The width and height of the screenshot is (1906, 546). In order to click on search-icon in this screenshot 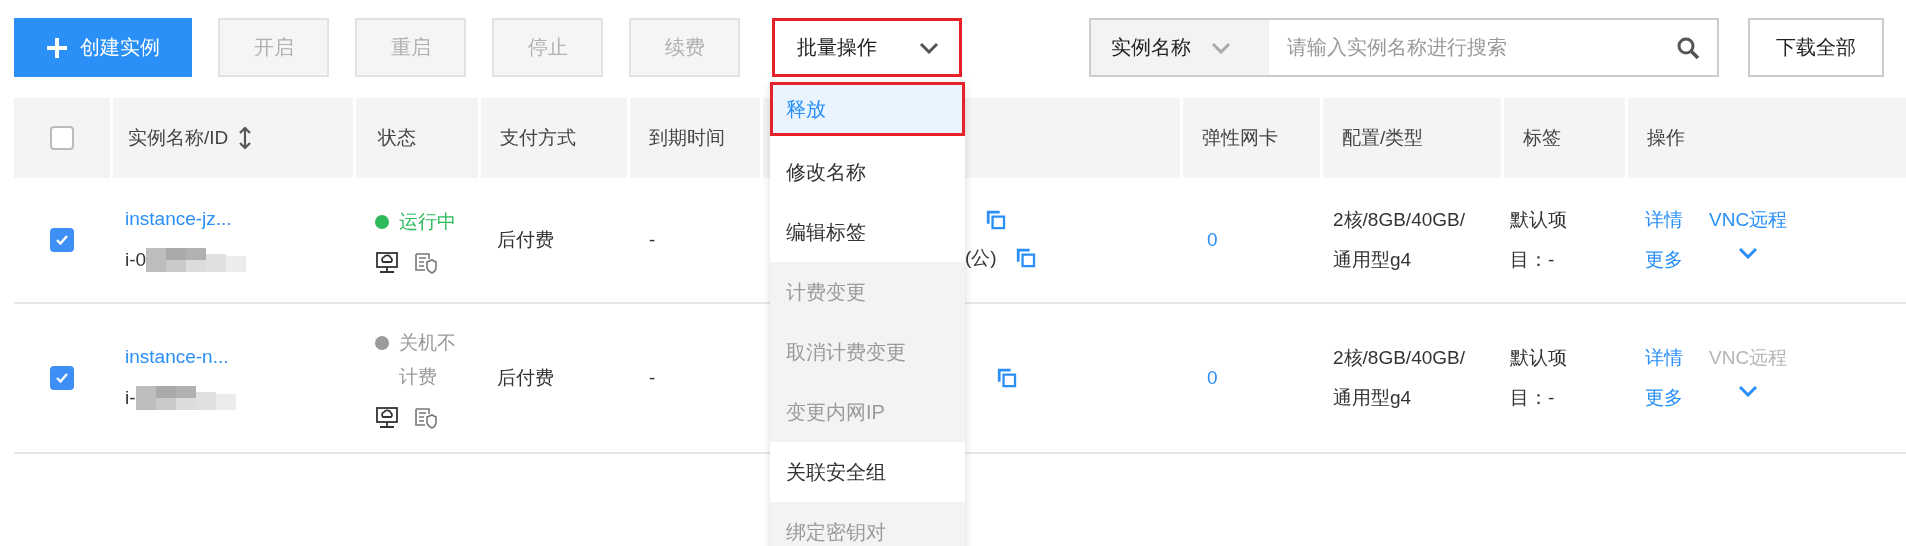, I will do `click(1688, 47)`.